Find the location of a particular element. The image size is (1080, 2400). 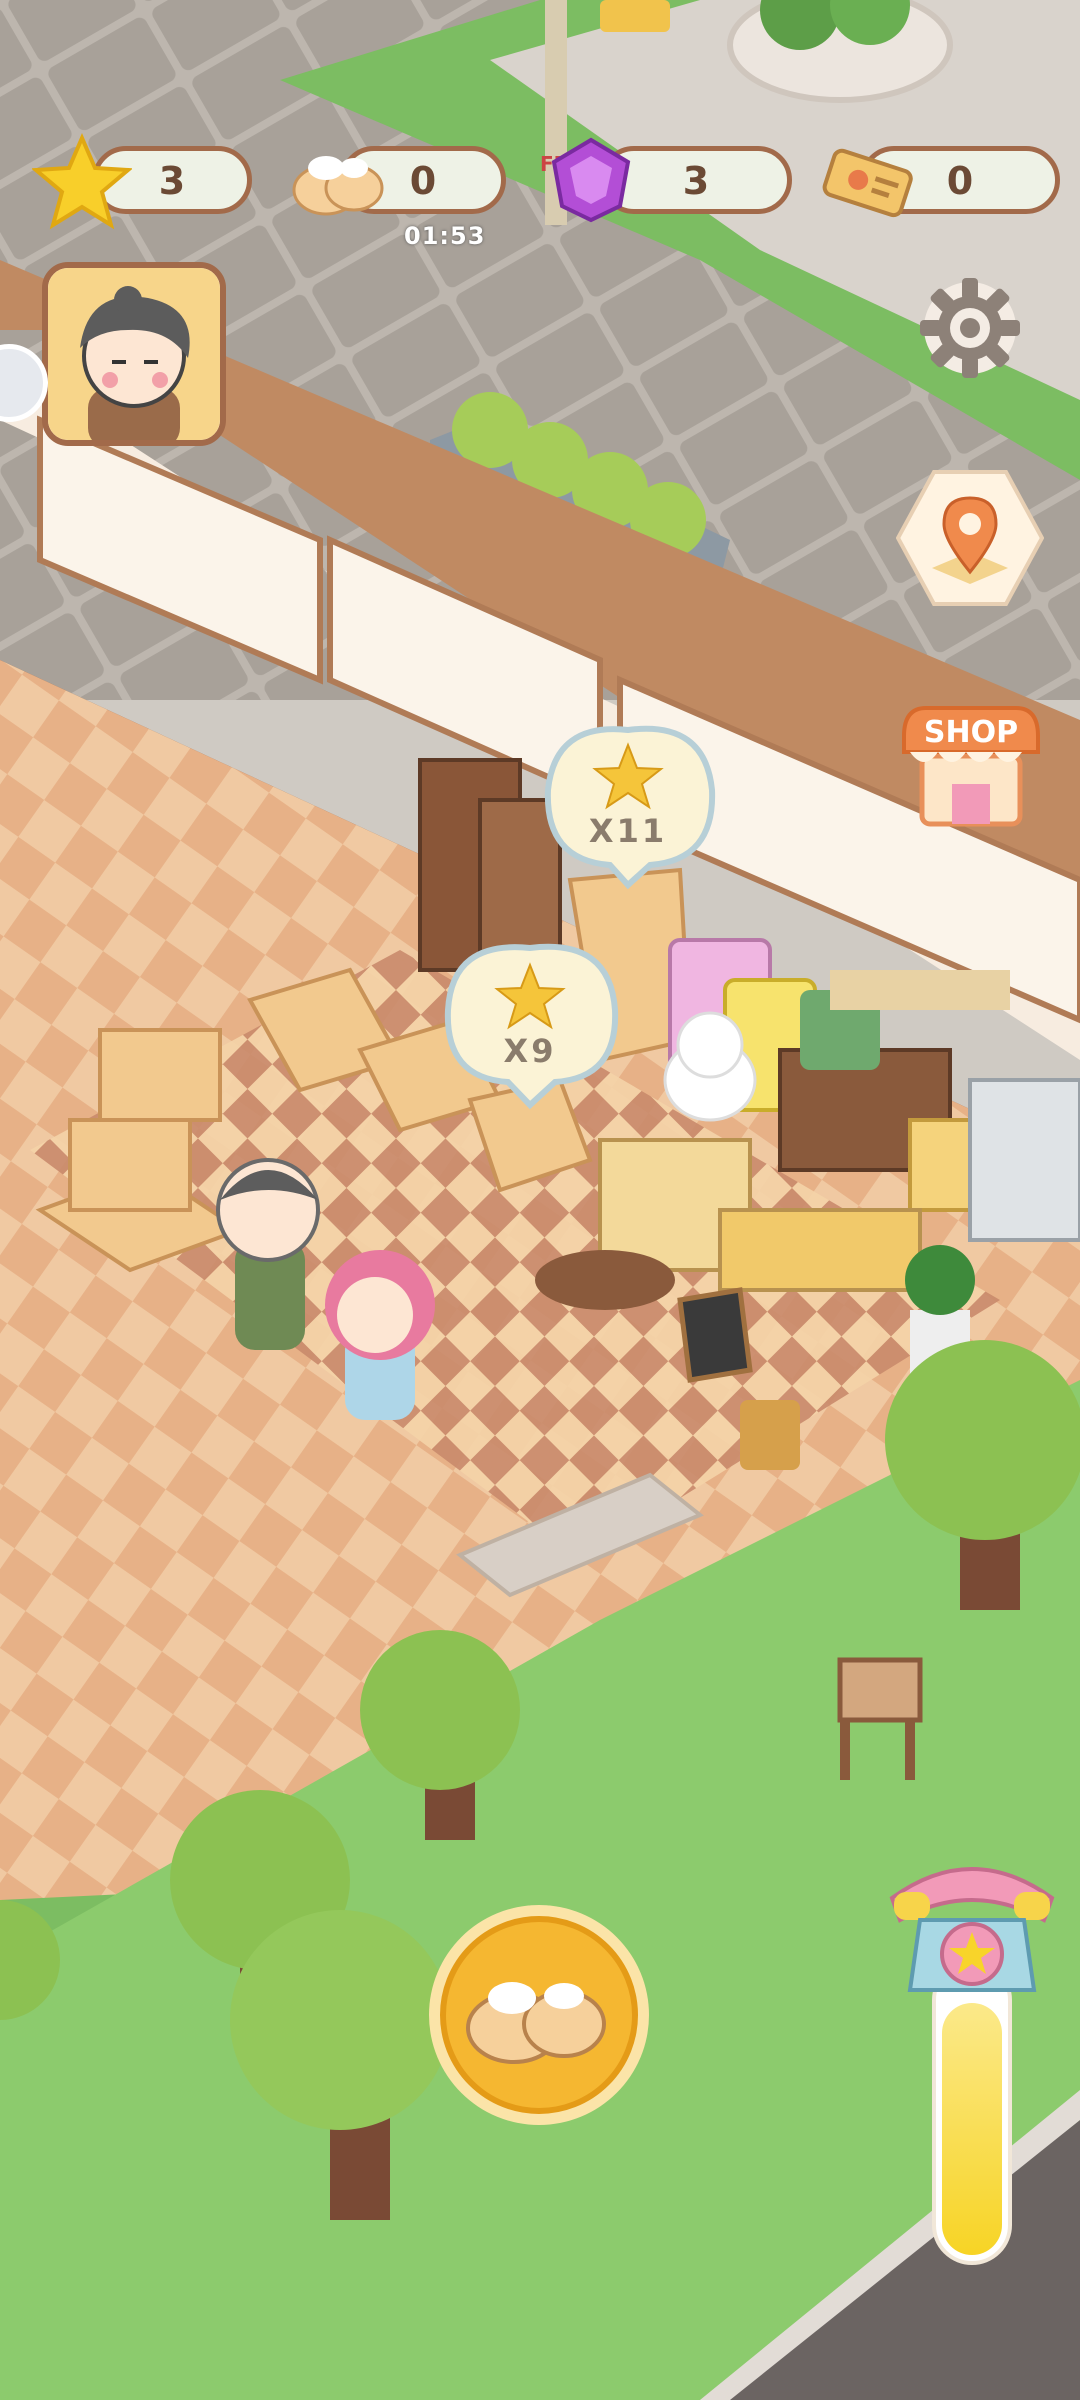

gem-icon is located at coordinates (591, 180).